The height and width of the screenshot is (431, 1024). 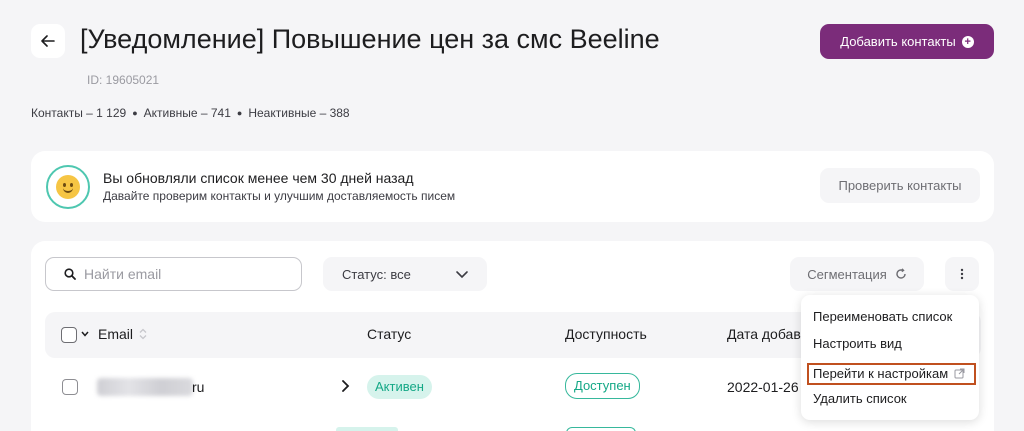 What do you see at coordinates (847, 274) in the screenshot?
I see `segmentation-label: Сегментация` at bounding box center [847, 274].